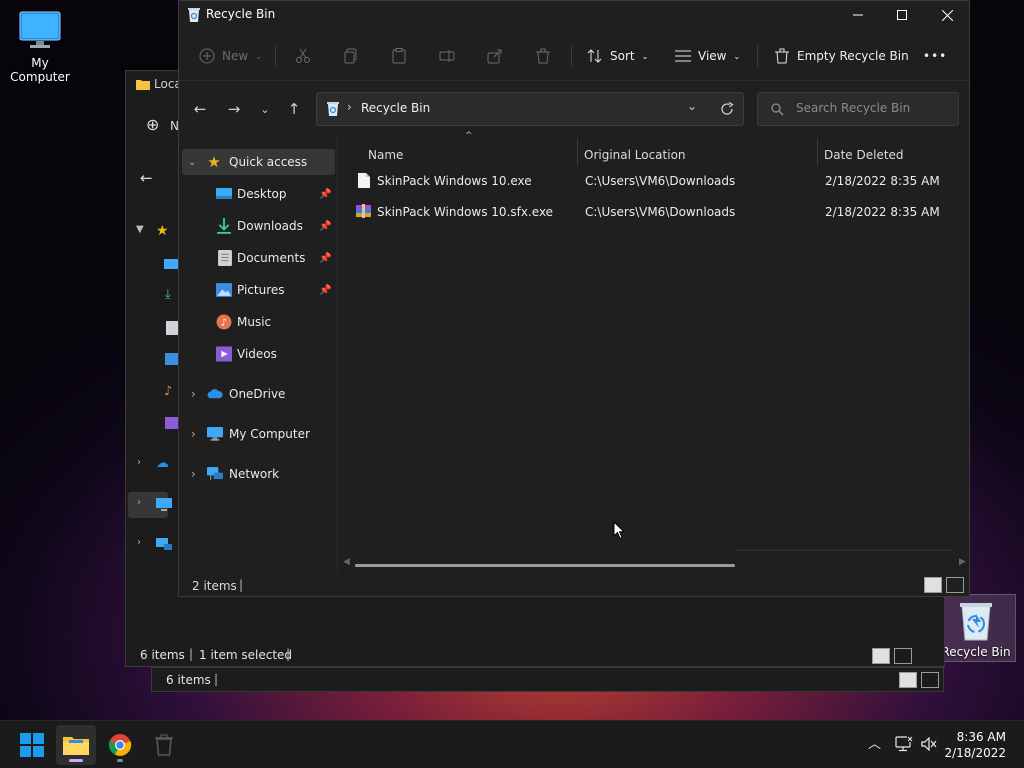  What do you see at coordinates (543, 56) in the screenshot?
I see `delete-button` at bounding box center [543, 56].